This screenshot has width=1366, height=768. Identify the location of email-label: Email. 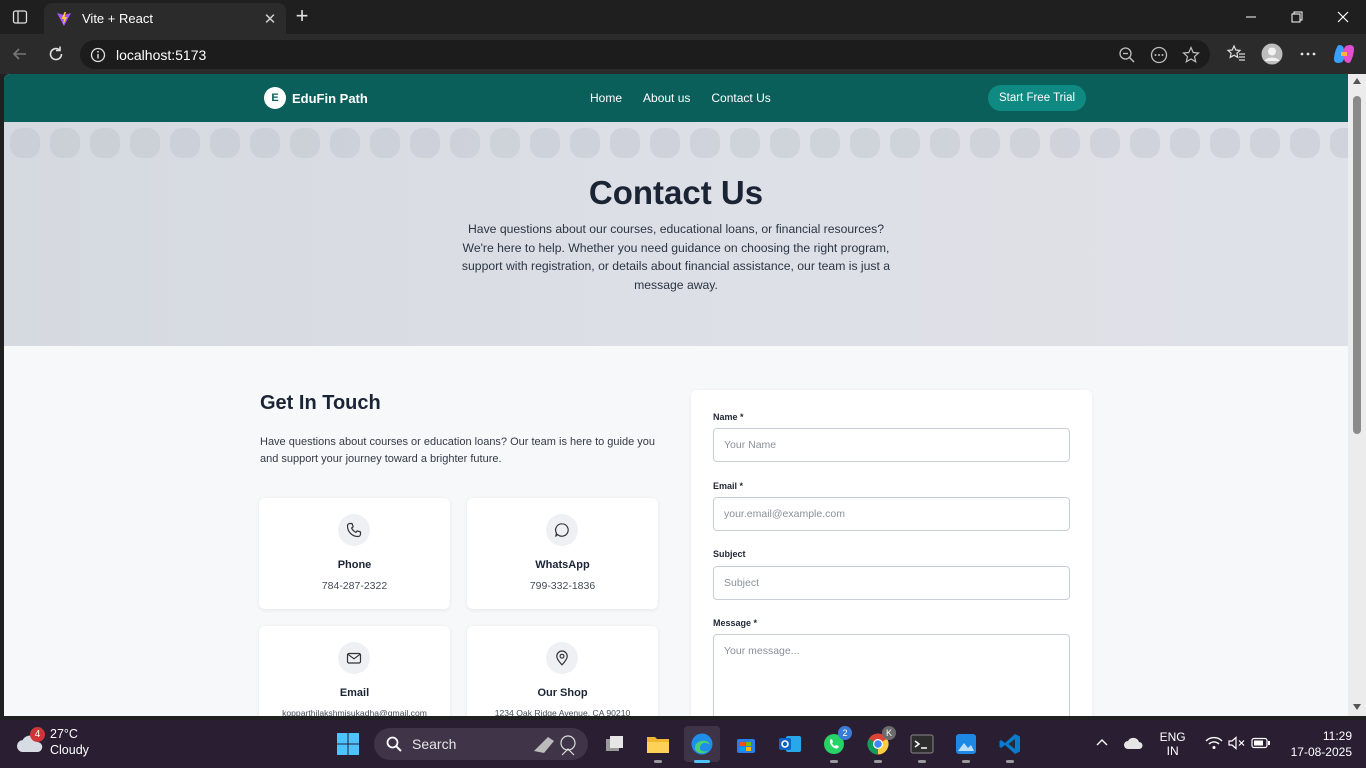
(354, 693).